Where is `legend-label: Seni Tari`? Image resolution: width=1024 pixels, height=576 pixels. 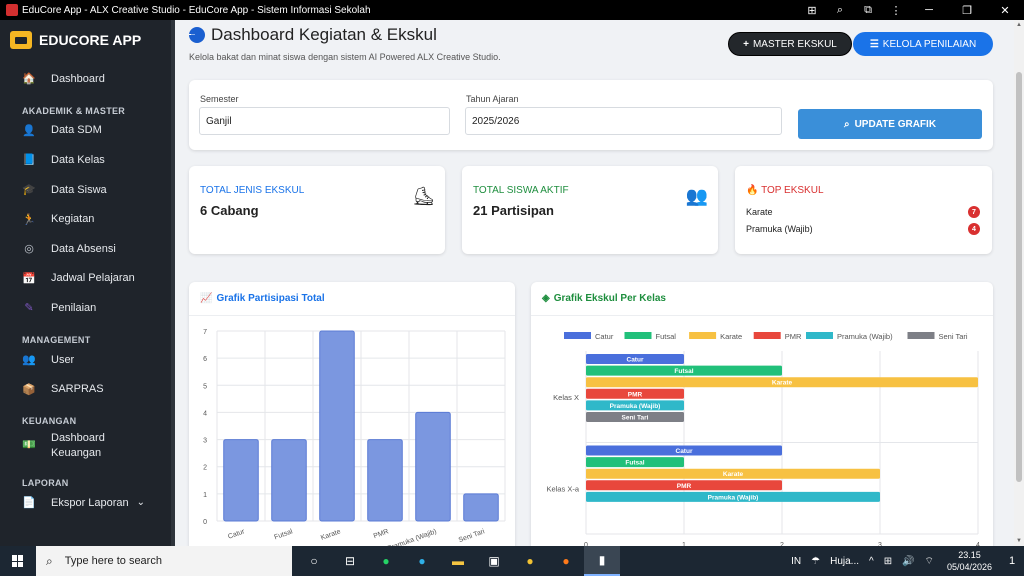
legend-label: Seni Tari is located at coordinates (953, 336).